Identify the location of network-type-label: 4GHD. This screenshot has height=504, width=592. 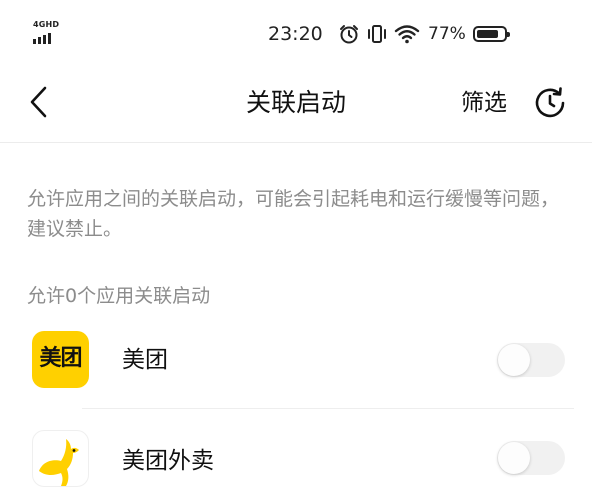
(46, 24).